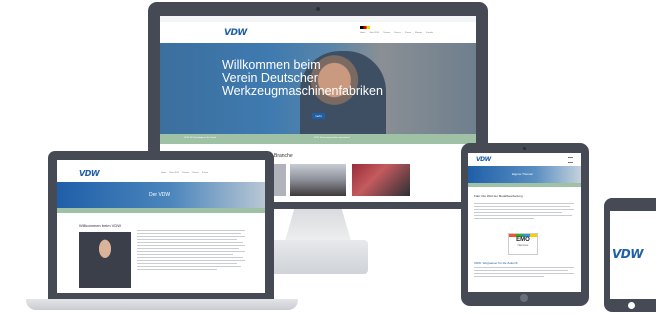  What do you see at coordinates (365, 27) in the screenshot?
I see `language-flags` at bounding box center [365, 27].